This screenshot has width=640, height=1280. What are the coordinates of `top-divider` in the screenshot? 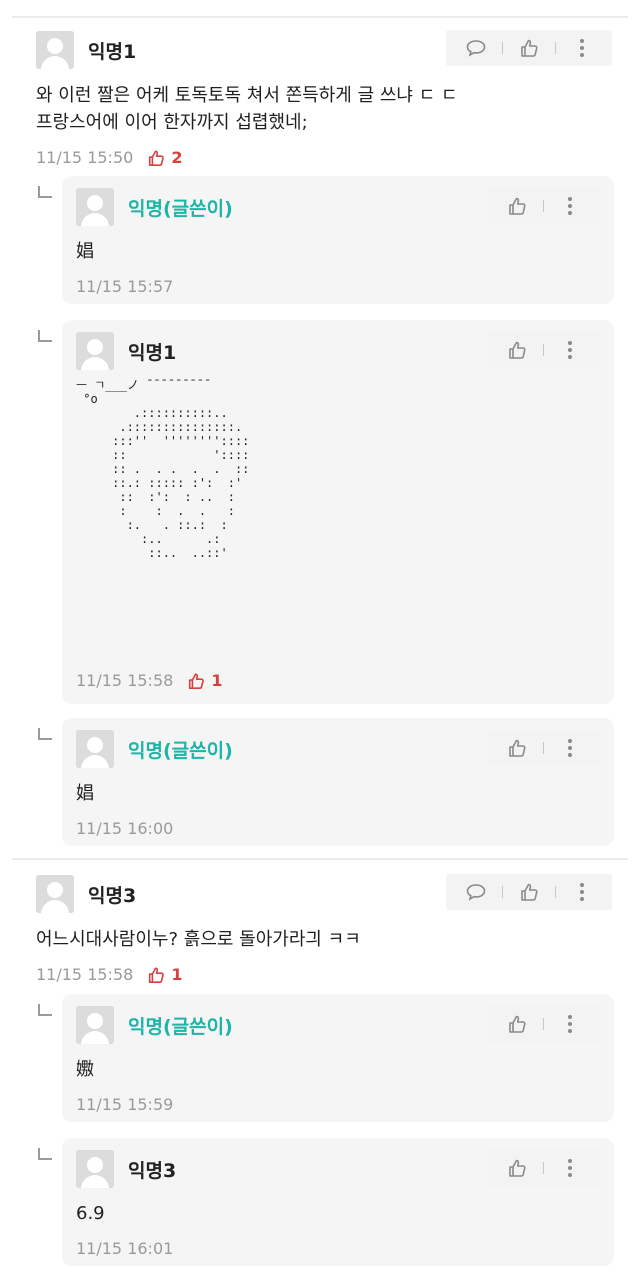 It's located at (320, 17).